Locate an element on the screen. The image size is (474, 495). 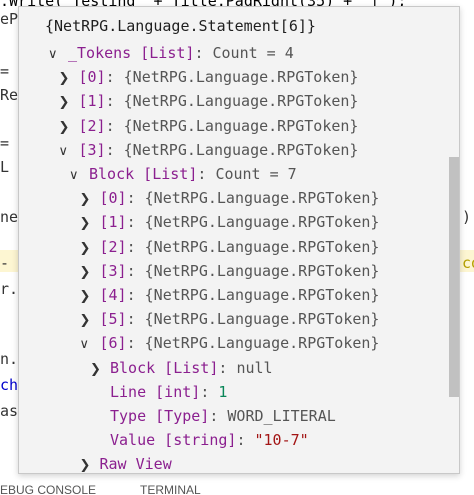
tree-row: ∨ [6]: {NetRPG.Language.RPGToken} is located at coordinates (230, 343).